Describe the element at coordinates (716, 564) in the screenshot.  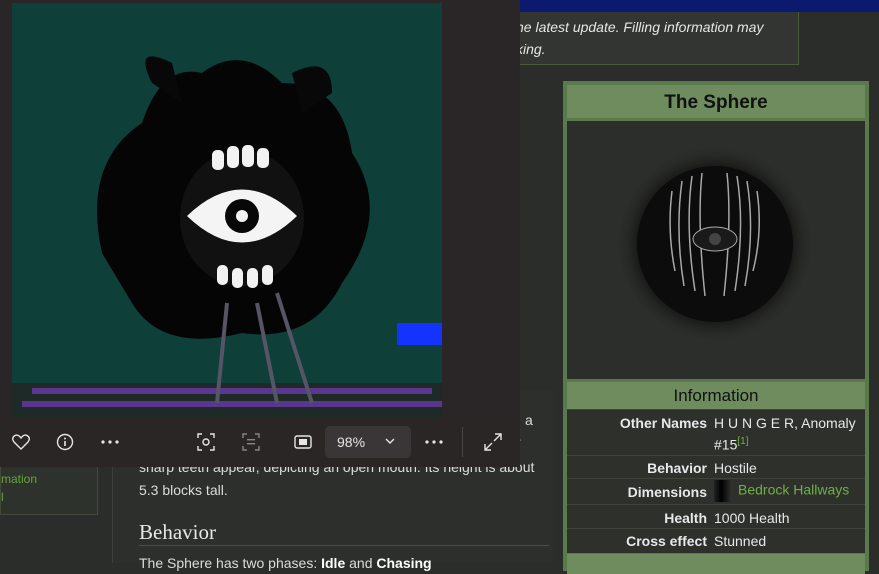
I see `infobox-next-section` at that location.